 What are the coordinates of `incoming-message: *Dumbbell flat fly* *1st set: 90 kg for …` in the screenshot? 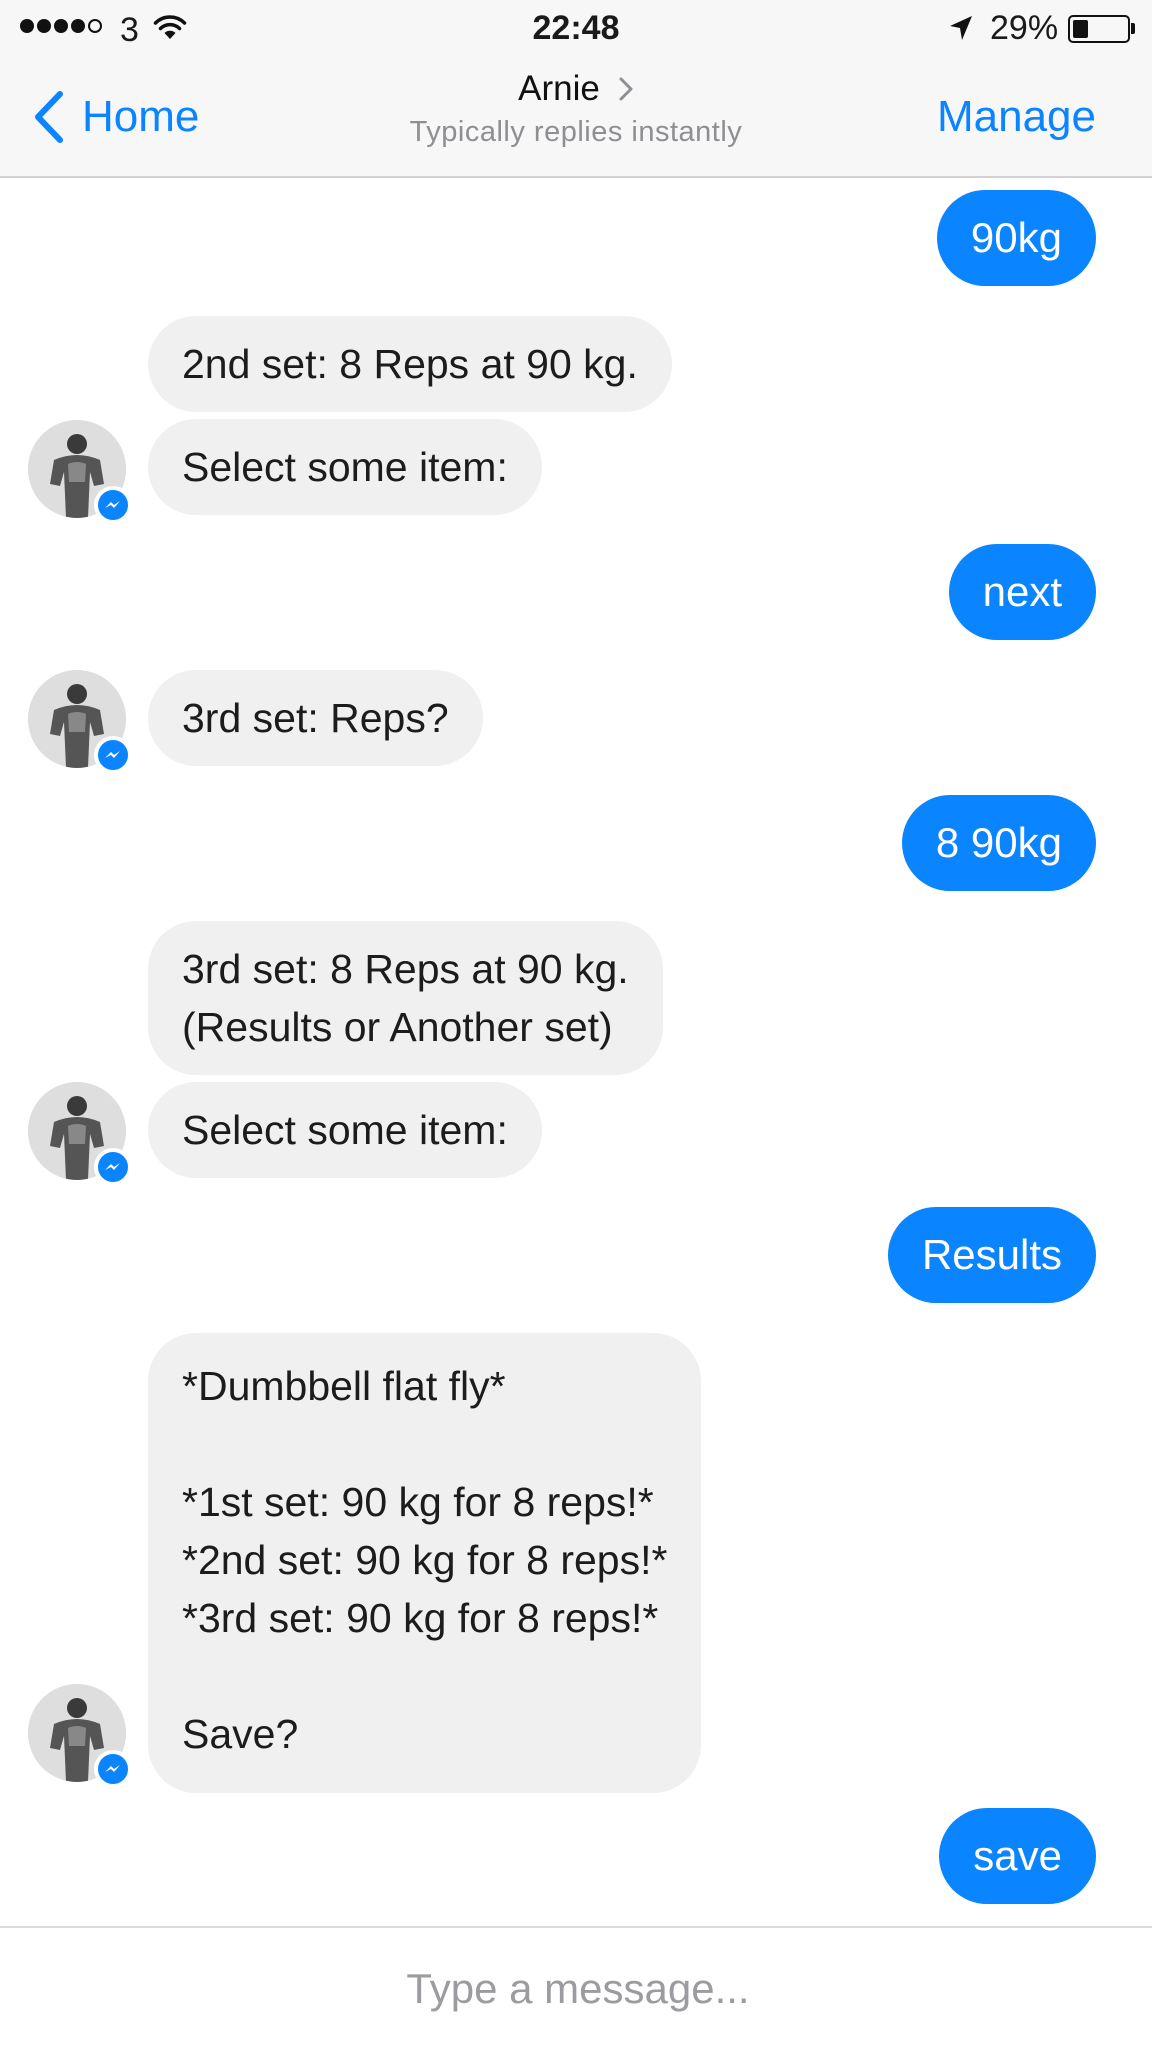 It's located at (425, 1563).